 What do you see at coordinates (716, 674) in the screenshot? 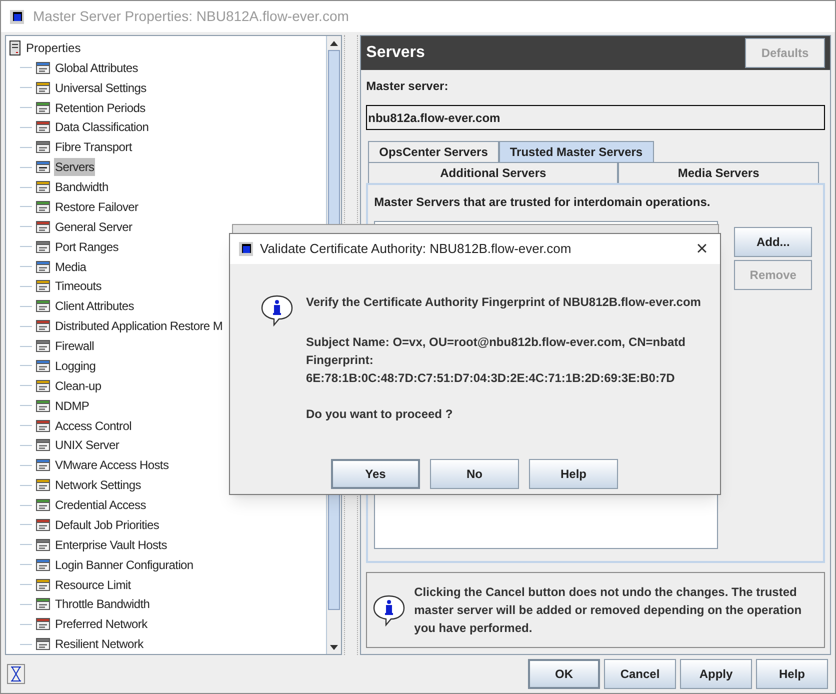
I see `dialog-button: Apply` at bounding box center [716, 674].